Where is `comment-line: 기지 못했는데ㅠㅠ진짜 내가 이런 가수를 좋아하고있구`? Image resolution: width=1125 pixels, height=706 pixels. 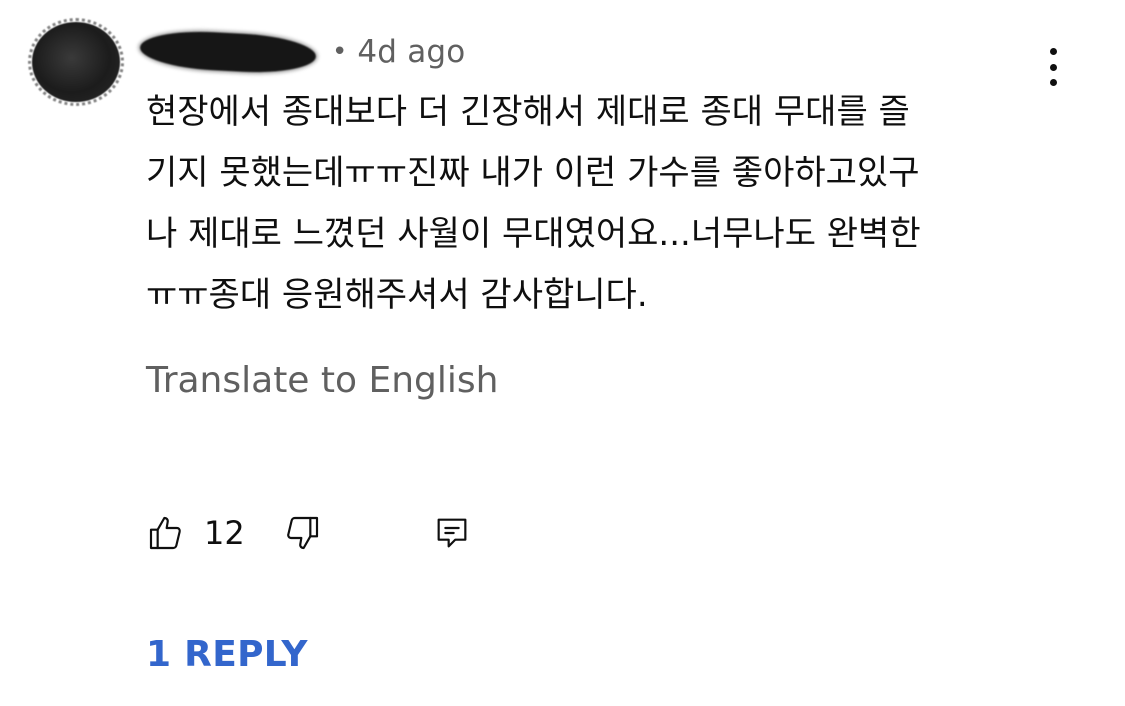 comment-line: 기지 못했는데ㅠㅠ진짜 내가 이런 가수를 좋아하고있구 is located at coordinates (533, 173).